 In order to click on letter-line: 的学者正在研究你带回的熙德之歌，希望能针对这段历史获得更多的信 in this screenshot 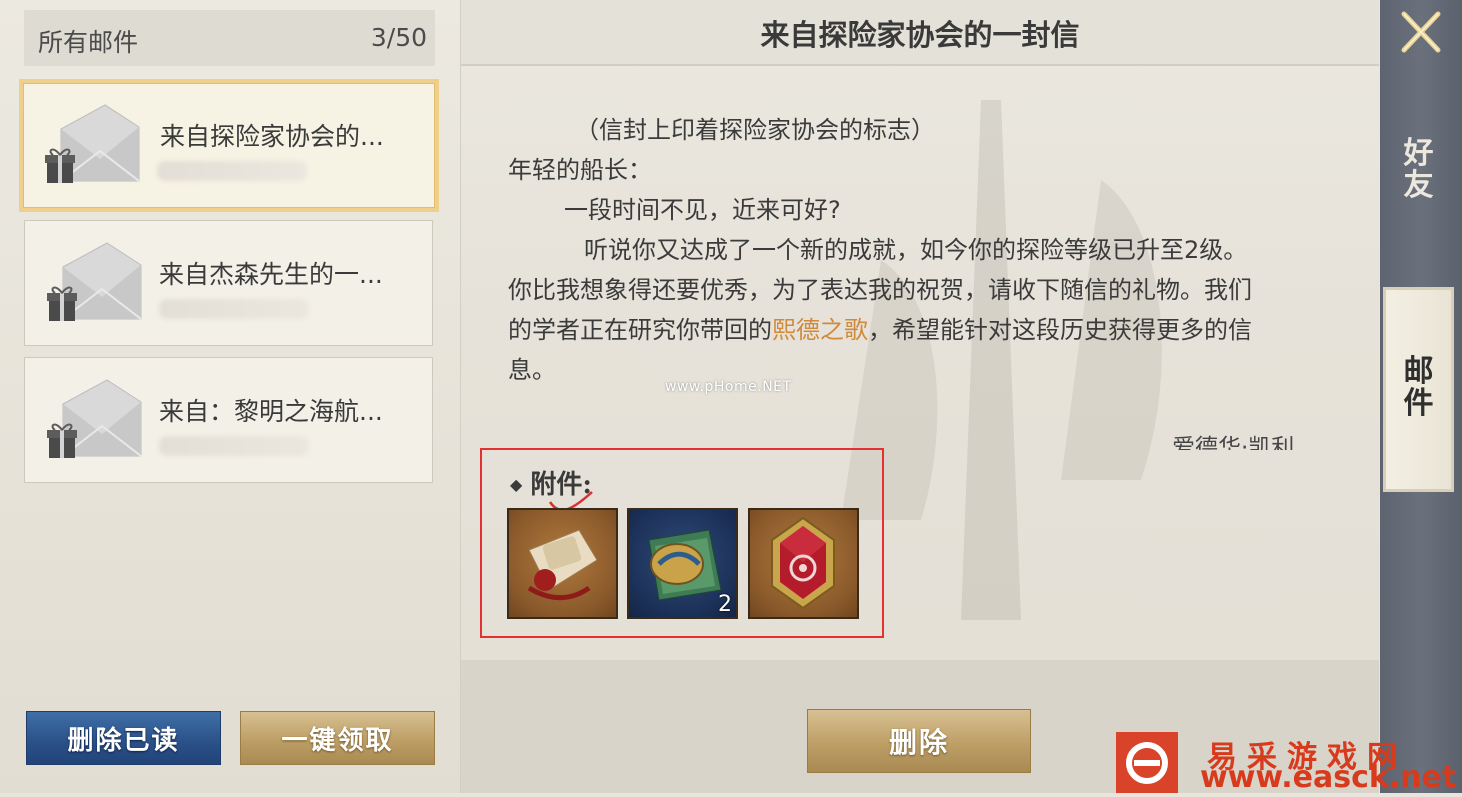, I will do `click(880, 330)`.